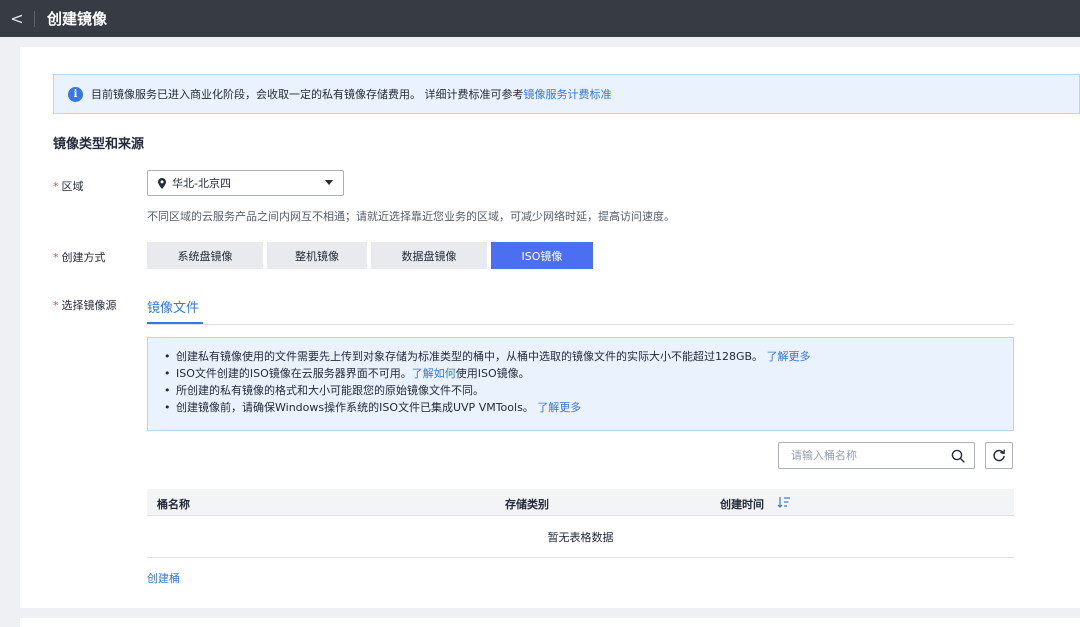  Describe the element at coordinates (294, 373) in the screenshot. I see `tip-text: ISO文件创建的ISO镜像在云服务器界面不可用。` at that location.